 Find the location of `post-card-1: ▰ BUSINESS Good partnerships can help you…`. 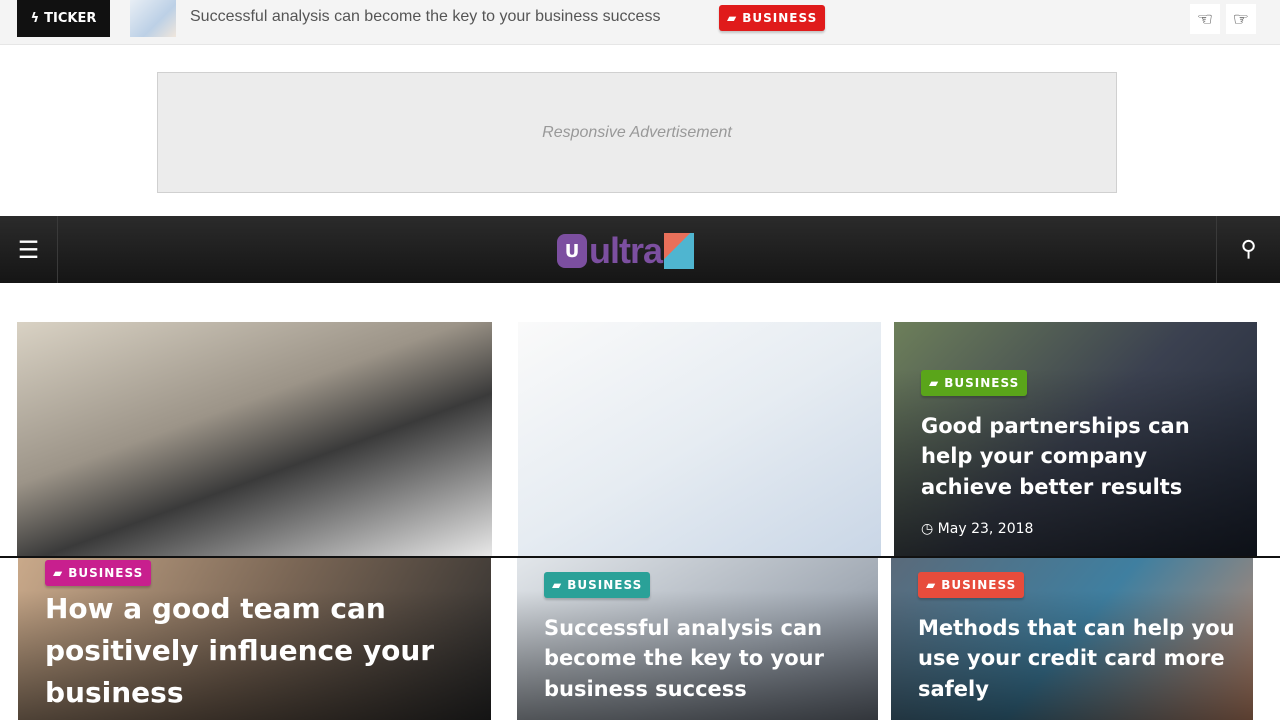

post-card-1: ▰ BUSINESS Good partnerships can help you… is located at coordinates (1075, 439).